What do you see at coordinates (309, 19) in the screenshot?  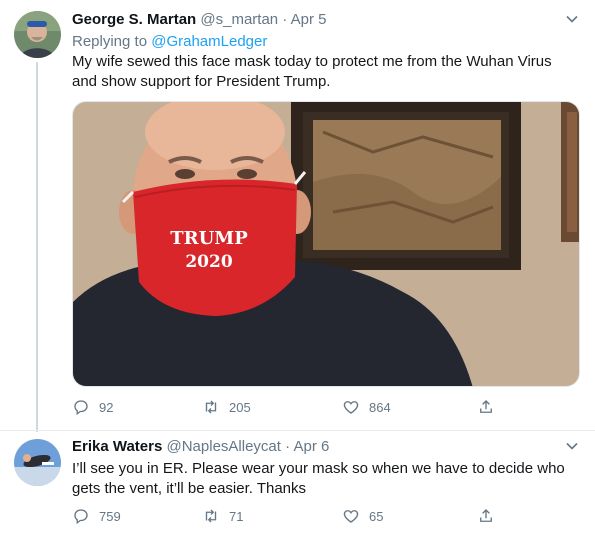 I see `tweet-date: Apr 5` at bounding box center [309, 19].